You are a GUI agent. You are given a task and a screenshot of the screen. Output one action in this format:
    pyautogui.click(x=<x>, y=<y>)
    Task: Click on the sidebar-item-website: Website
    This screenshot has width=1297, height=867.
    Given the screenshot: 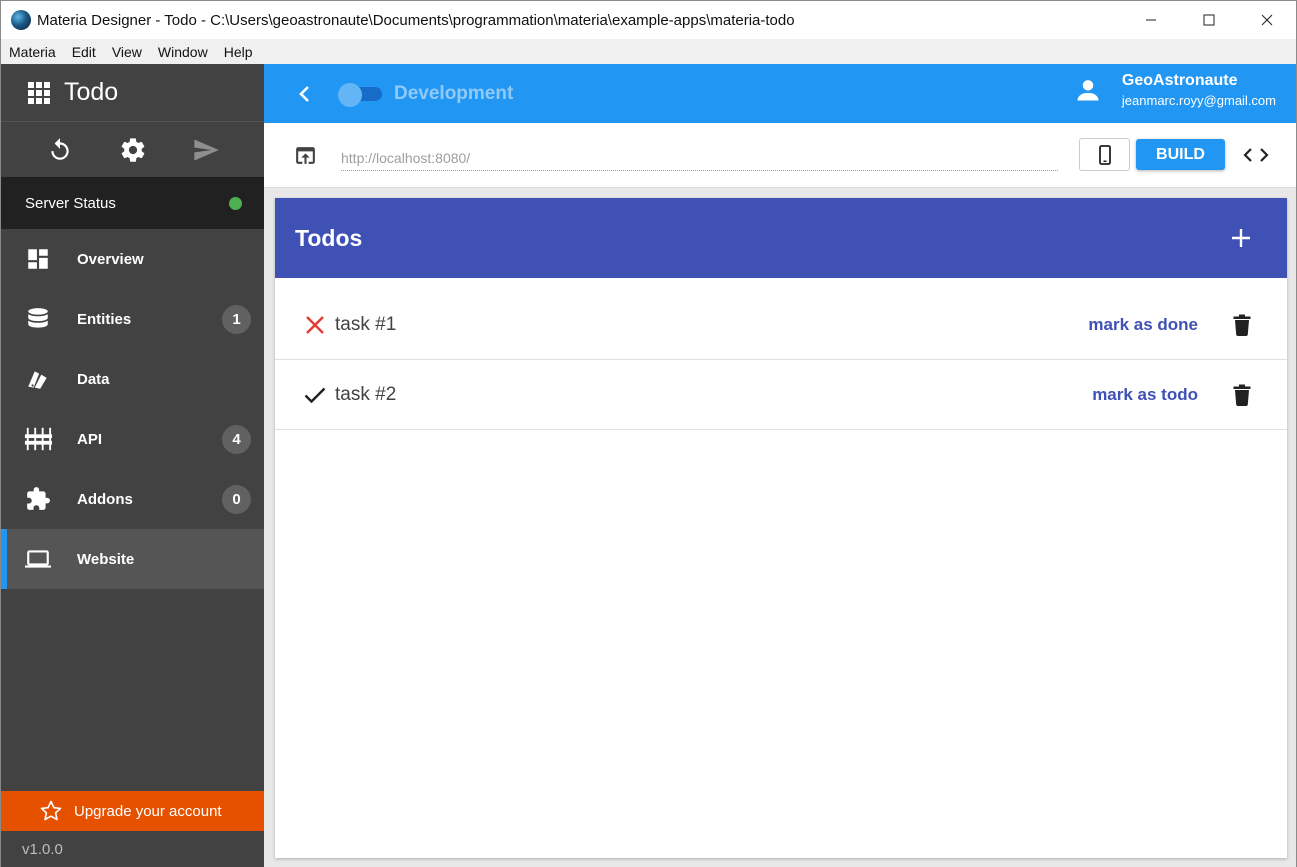 What is the action you would take?
    pyautogui.click(x=132, y=559)
    